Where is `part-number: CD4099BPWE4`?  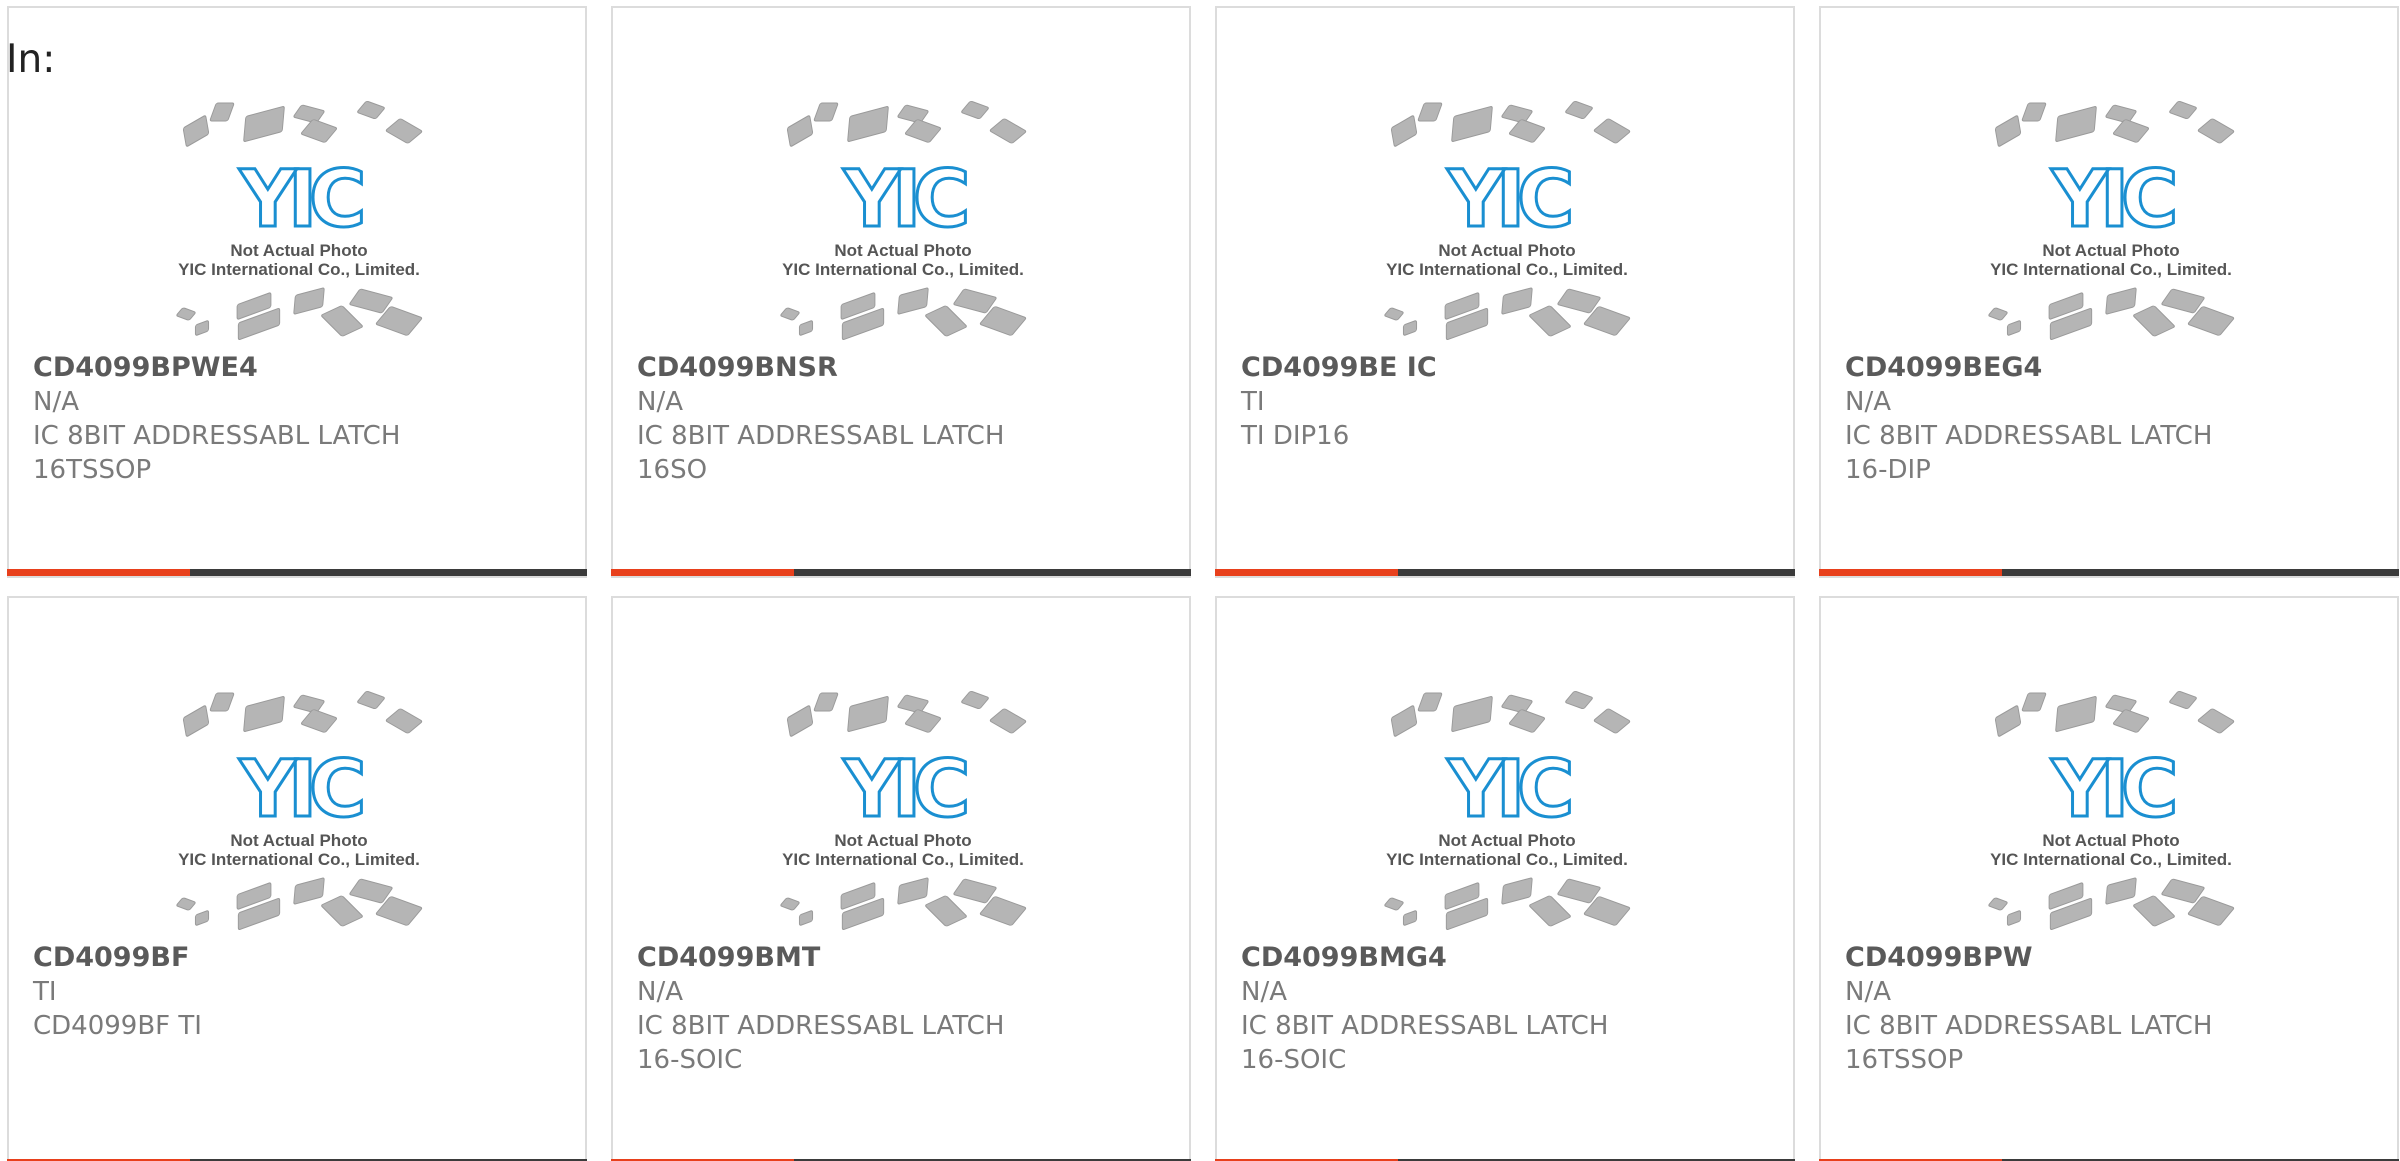 part-number: CD4099BPWE4 is located at coordinates (145, 367).